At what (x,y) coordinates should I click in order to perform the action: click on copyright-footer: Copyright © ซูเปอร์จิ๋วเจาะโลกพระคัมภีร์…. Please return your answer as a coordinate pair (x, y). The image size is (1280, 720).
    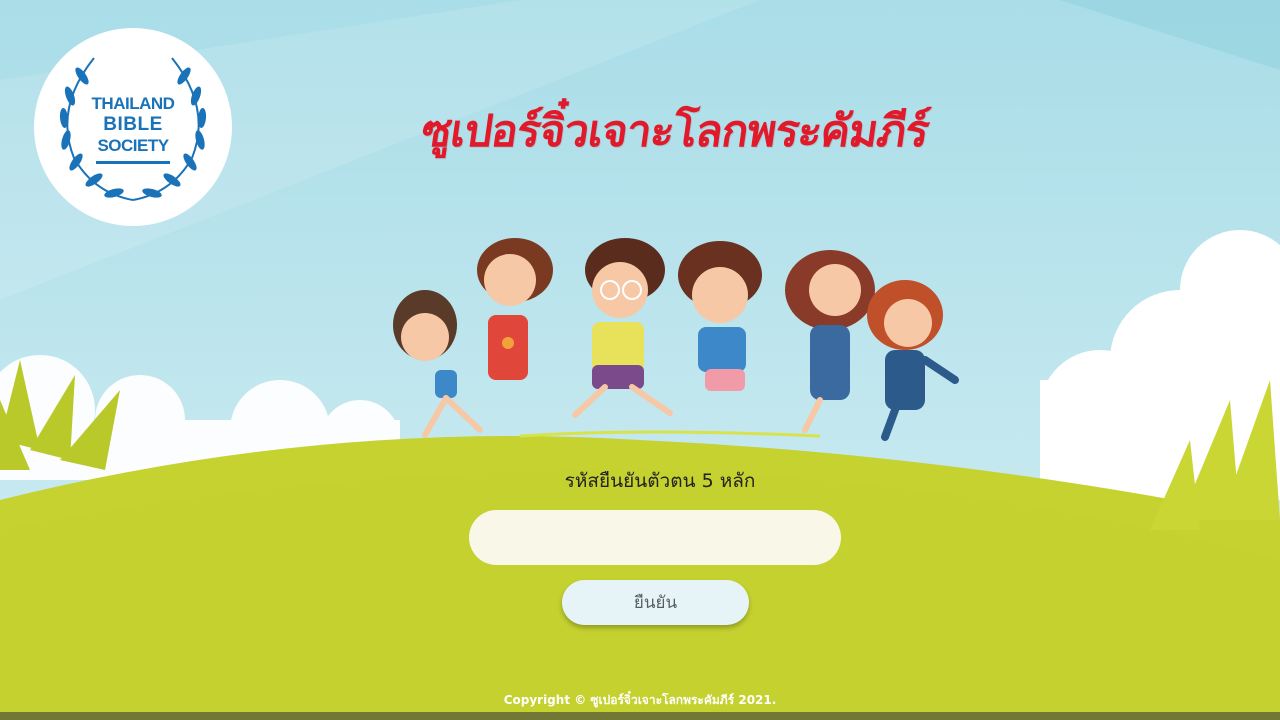
    Looking at the image, I should click on (640, 700).